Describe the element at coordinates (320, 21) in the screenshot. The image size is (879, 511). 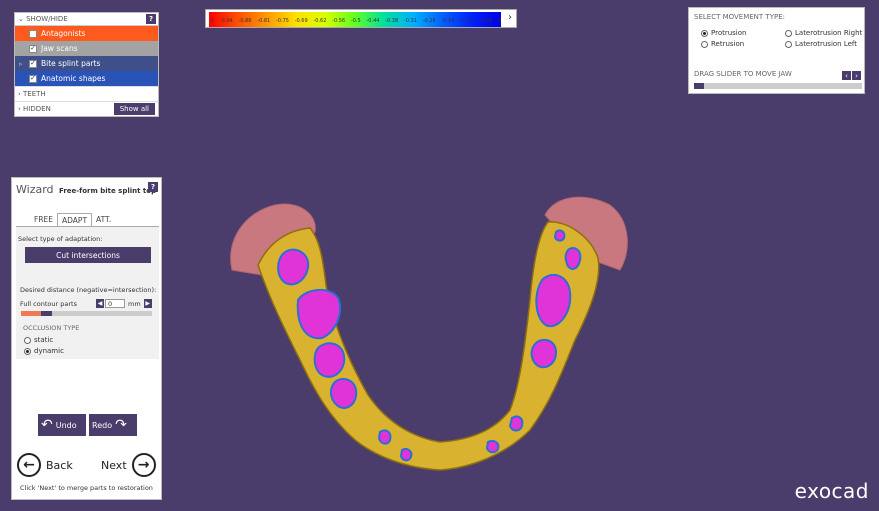
I see `scale-tick-label: -0.62` at that location.